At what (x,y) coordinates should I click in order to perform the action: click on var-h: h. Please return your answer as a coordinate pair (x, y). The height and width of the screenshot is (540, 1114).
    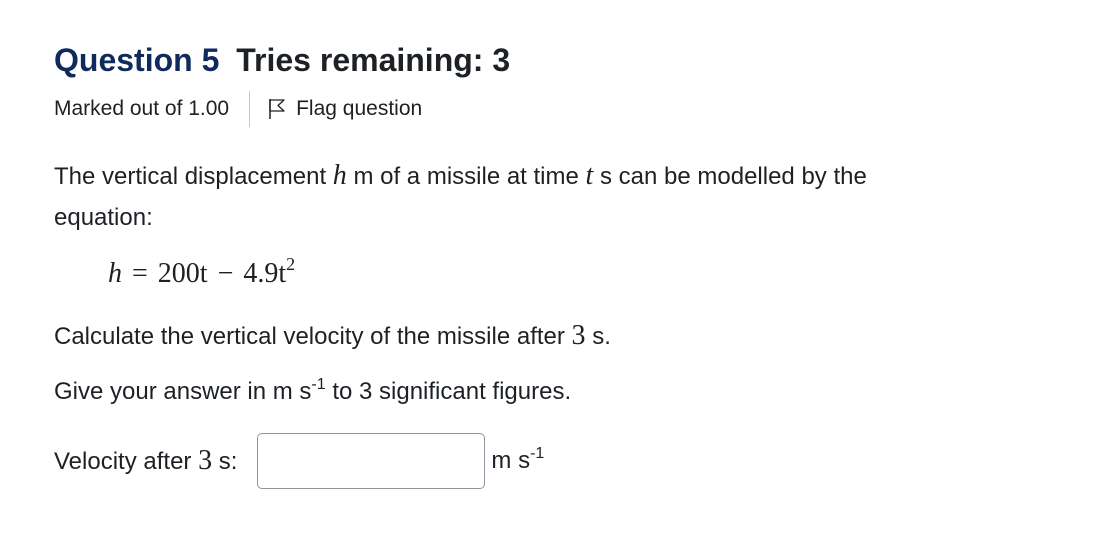
    Looking at the image, I should click on (339, 175).